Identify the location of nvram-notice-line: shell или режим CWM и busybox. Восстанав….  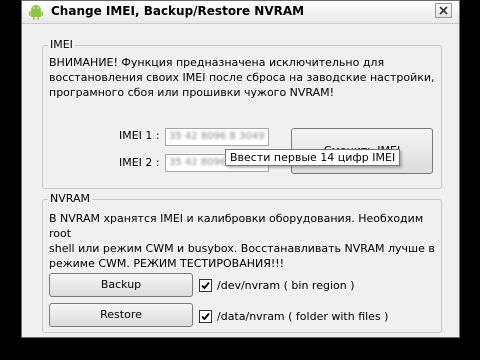
(242, 248).